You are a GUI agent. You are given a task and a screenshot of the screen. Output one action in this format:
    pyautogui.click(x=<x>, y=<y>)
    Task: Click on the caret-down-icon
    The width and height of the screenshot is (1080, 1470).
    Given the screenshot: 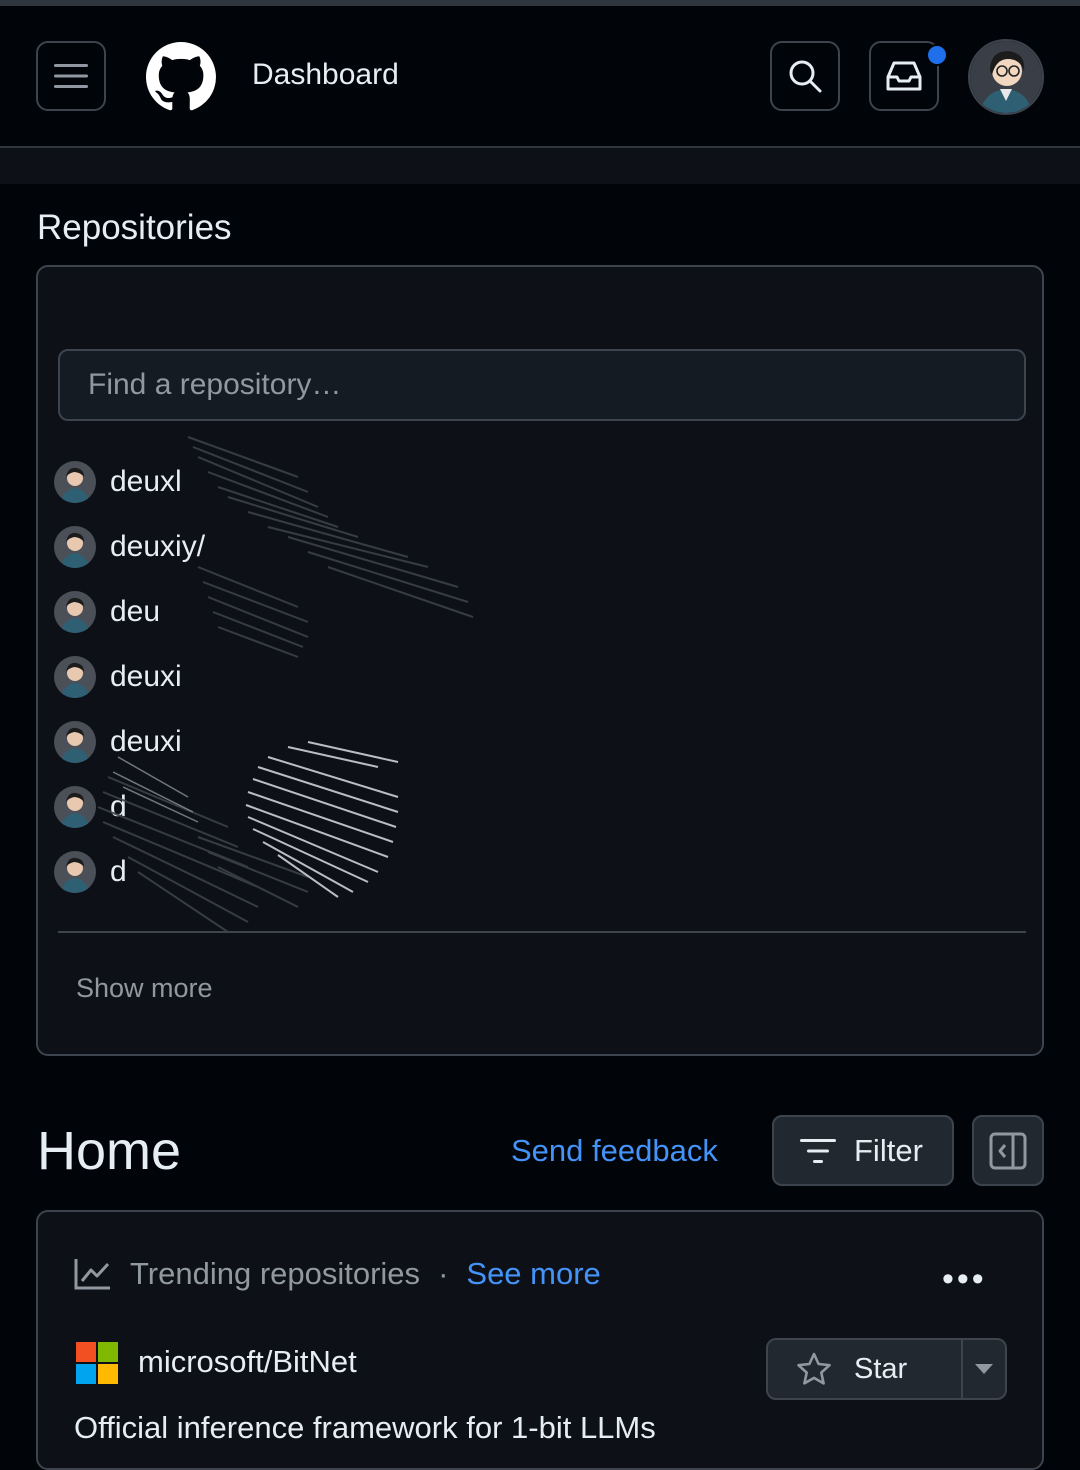 What is the action you would take?
    pyautogui.click(x=984, y=1369)
    